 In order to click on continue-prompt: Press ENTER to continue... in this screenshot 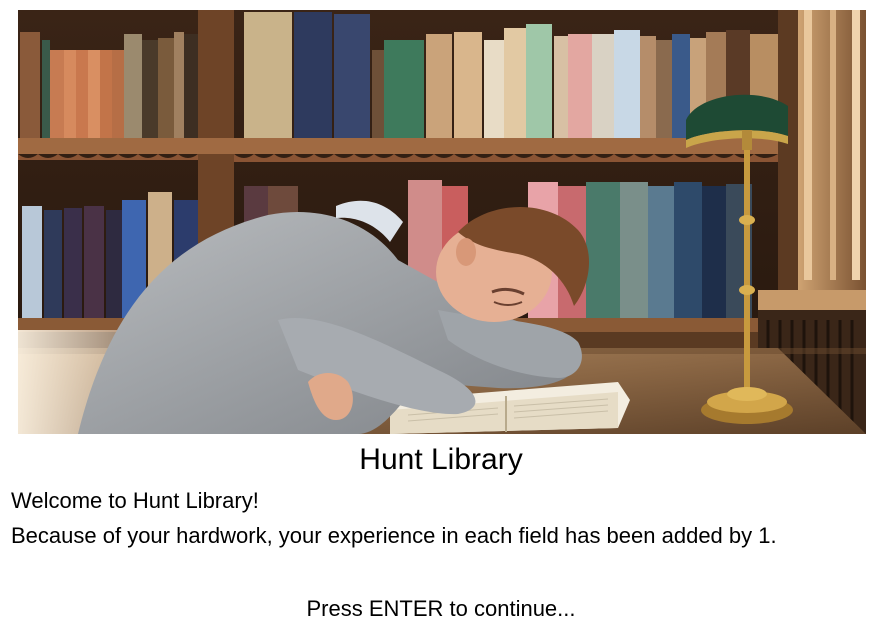, I will do `click(441, 609)`.